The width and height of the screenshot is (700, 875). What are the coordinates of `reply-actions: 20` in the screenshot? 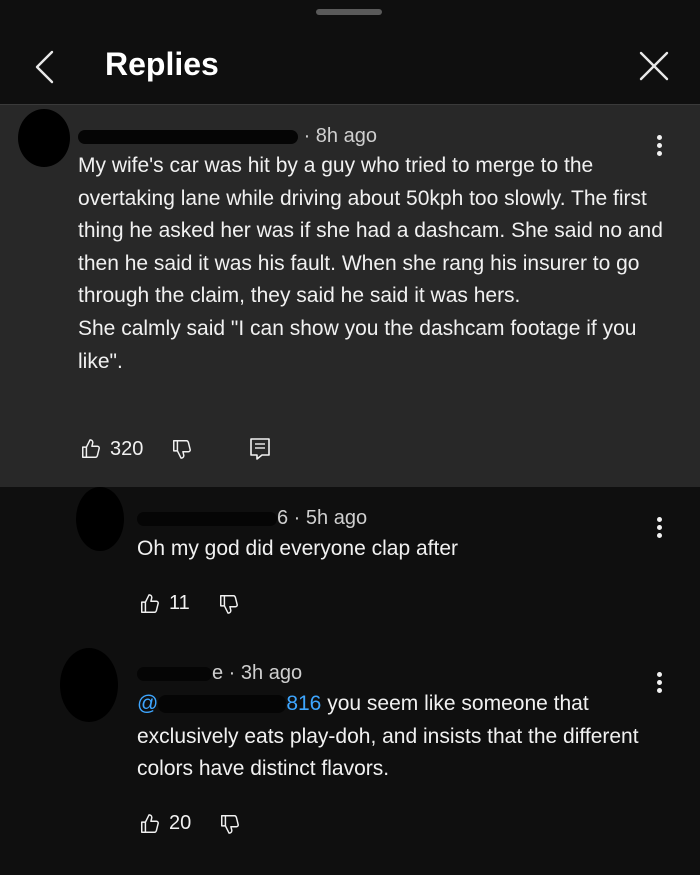 It's located at (190, 823).